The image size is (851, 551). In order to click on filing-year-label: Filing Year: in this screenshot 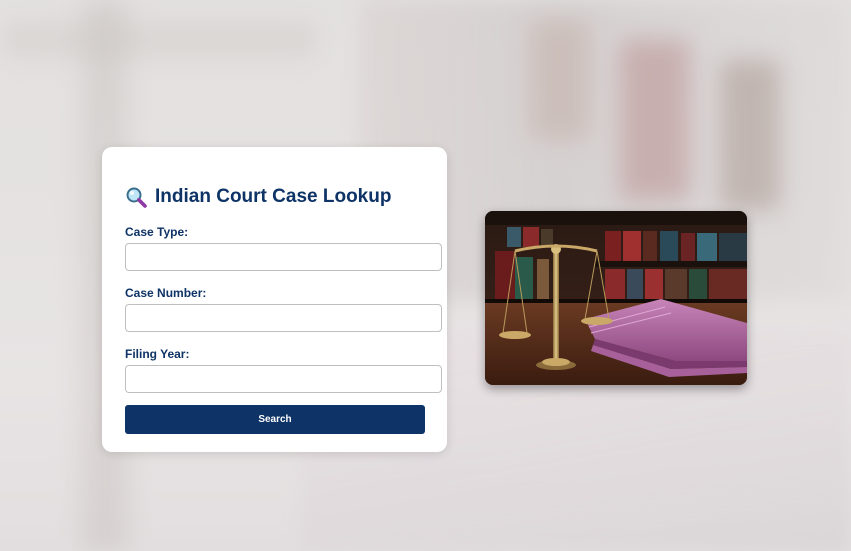, I will do `click(157, 354)`.